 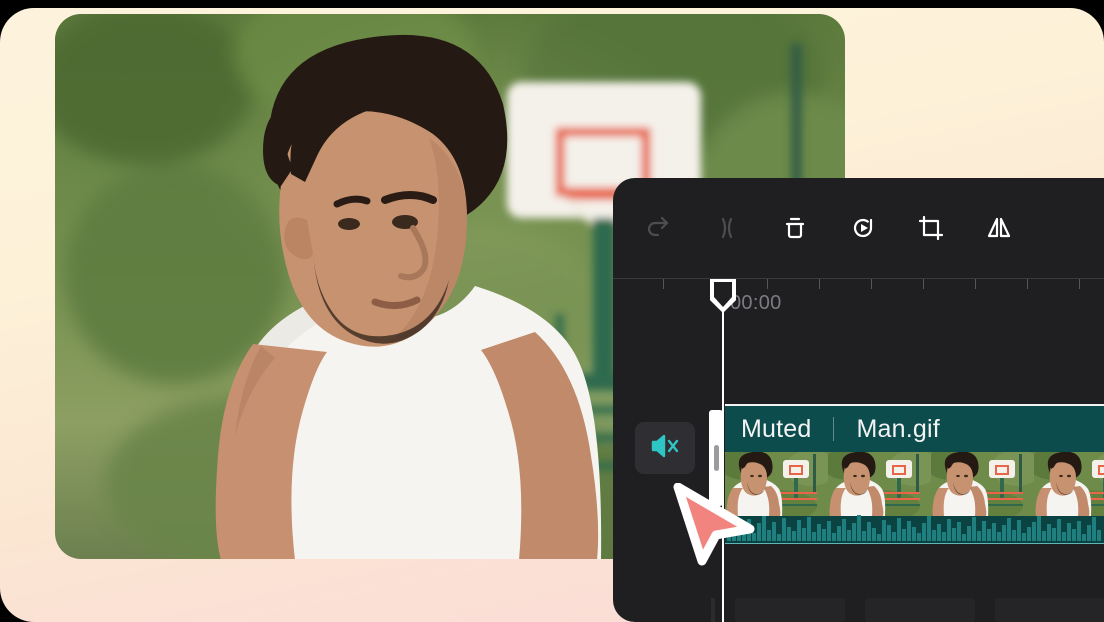 I want to click on crop-icon, so click(x=931, y=228).